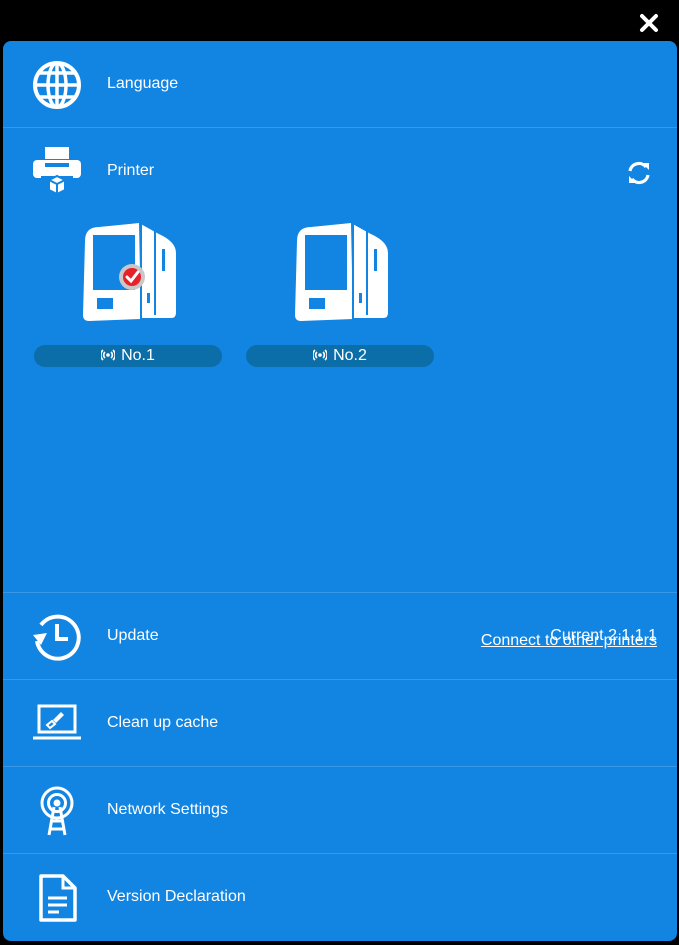 The image size is (679, 945). I want to click on network-settings-label: Network Settings, so click(167, 809).